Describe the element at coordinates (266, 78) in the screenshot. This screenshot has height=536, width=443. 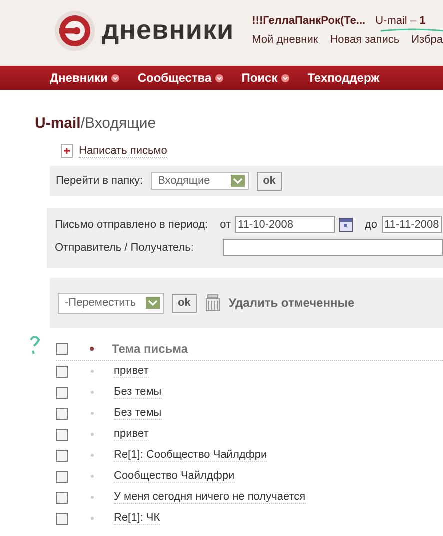
I see `nav-menu-item: Поиск` at that location.